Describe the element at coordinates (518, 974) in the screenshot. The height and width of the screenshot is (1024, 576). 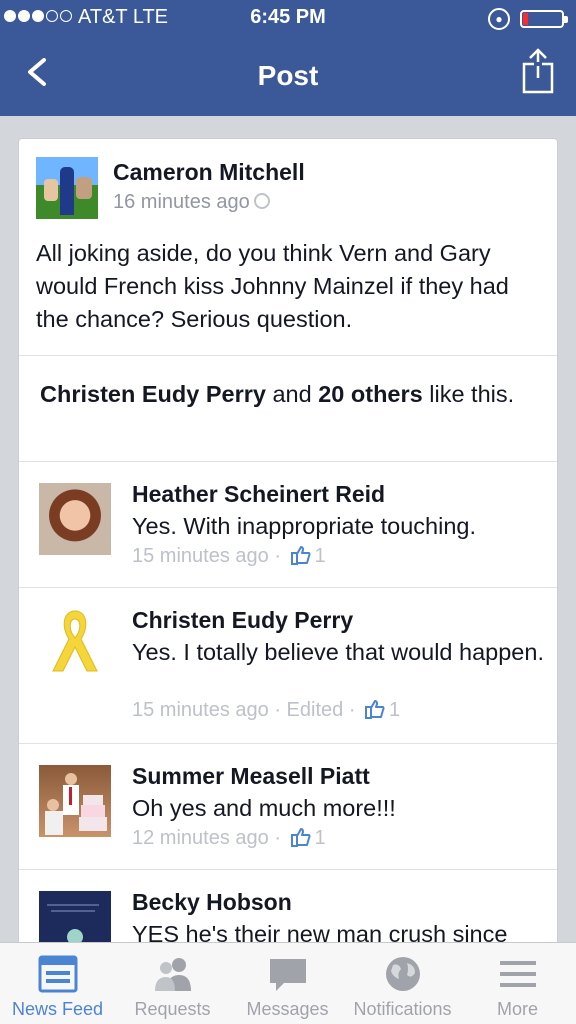
I see `menu-icon` at that location.